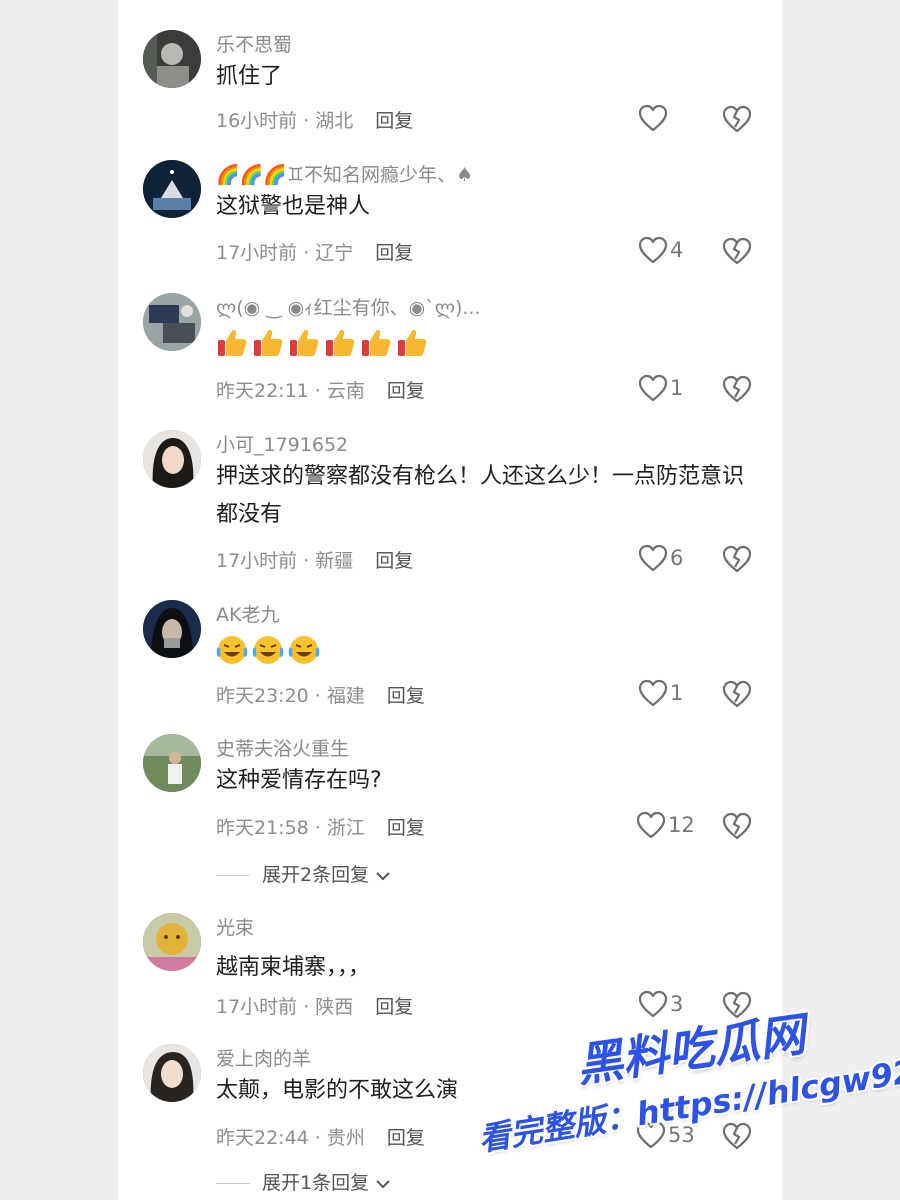 This screenshot has width=900, height=1200. What do you see at coordinates (334, 561) in the screenshot?
I see `comment-location: 新疆` at bounding box center [334, 561].